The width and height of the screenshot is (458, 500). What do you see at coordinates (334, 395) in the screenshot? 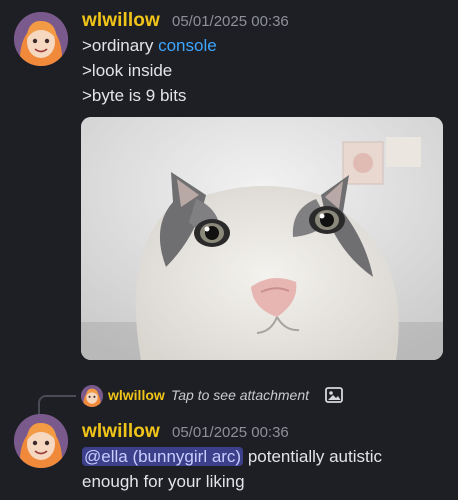
I see `image-icon` at bounding box center [334, 395].